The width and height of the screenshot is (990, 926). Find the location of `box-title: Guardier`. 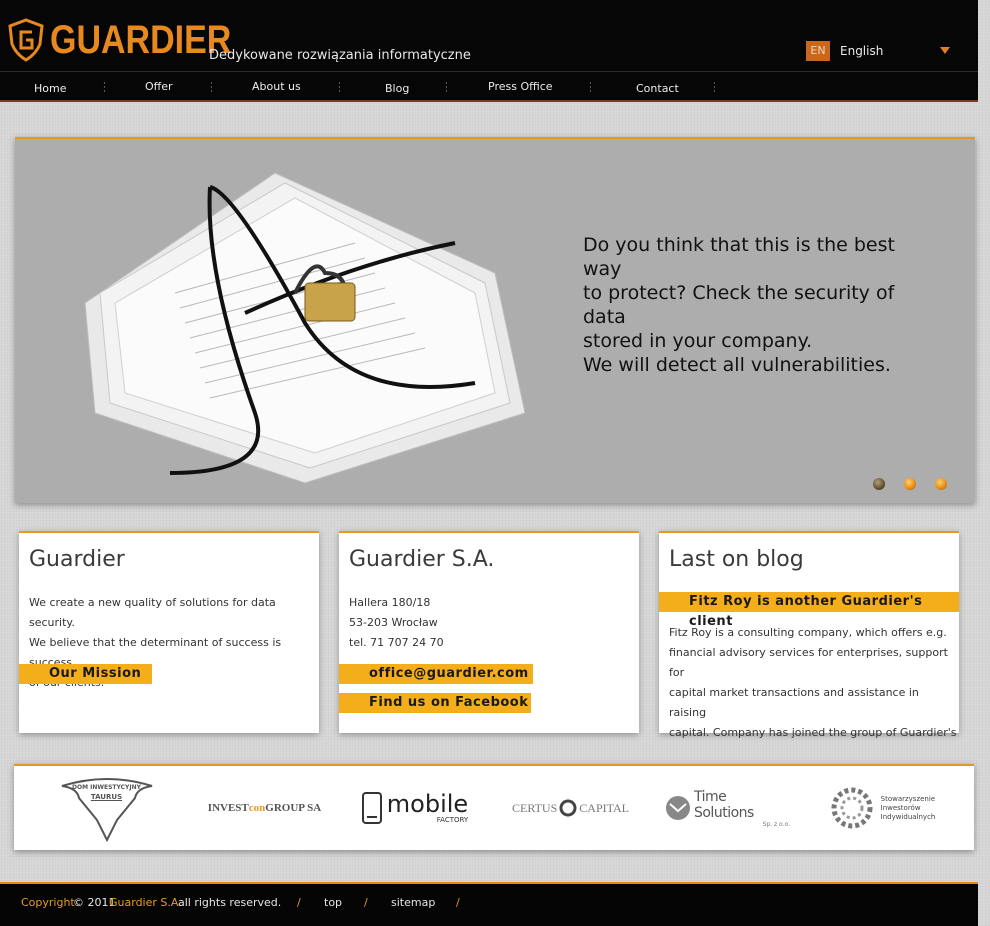

box-title: Guardier is located at coordinates (77, 559).